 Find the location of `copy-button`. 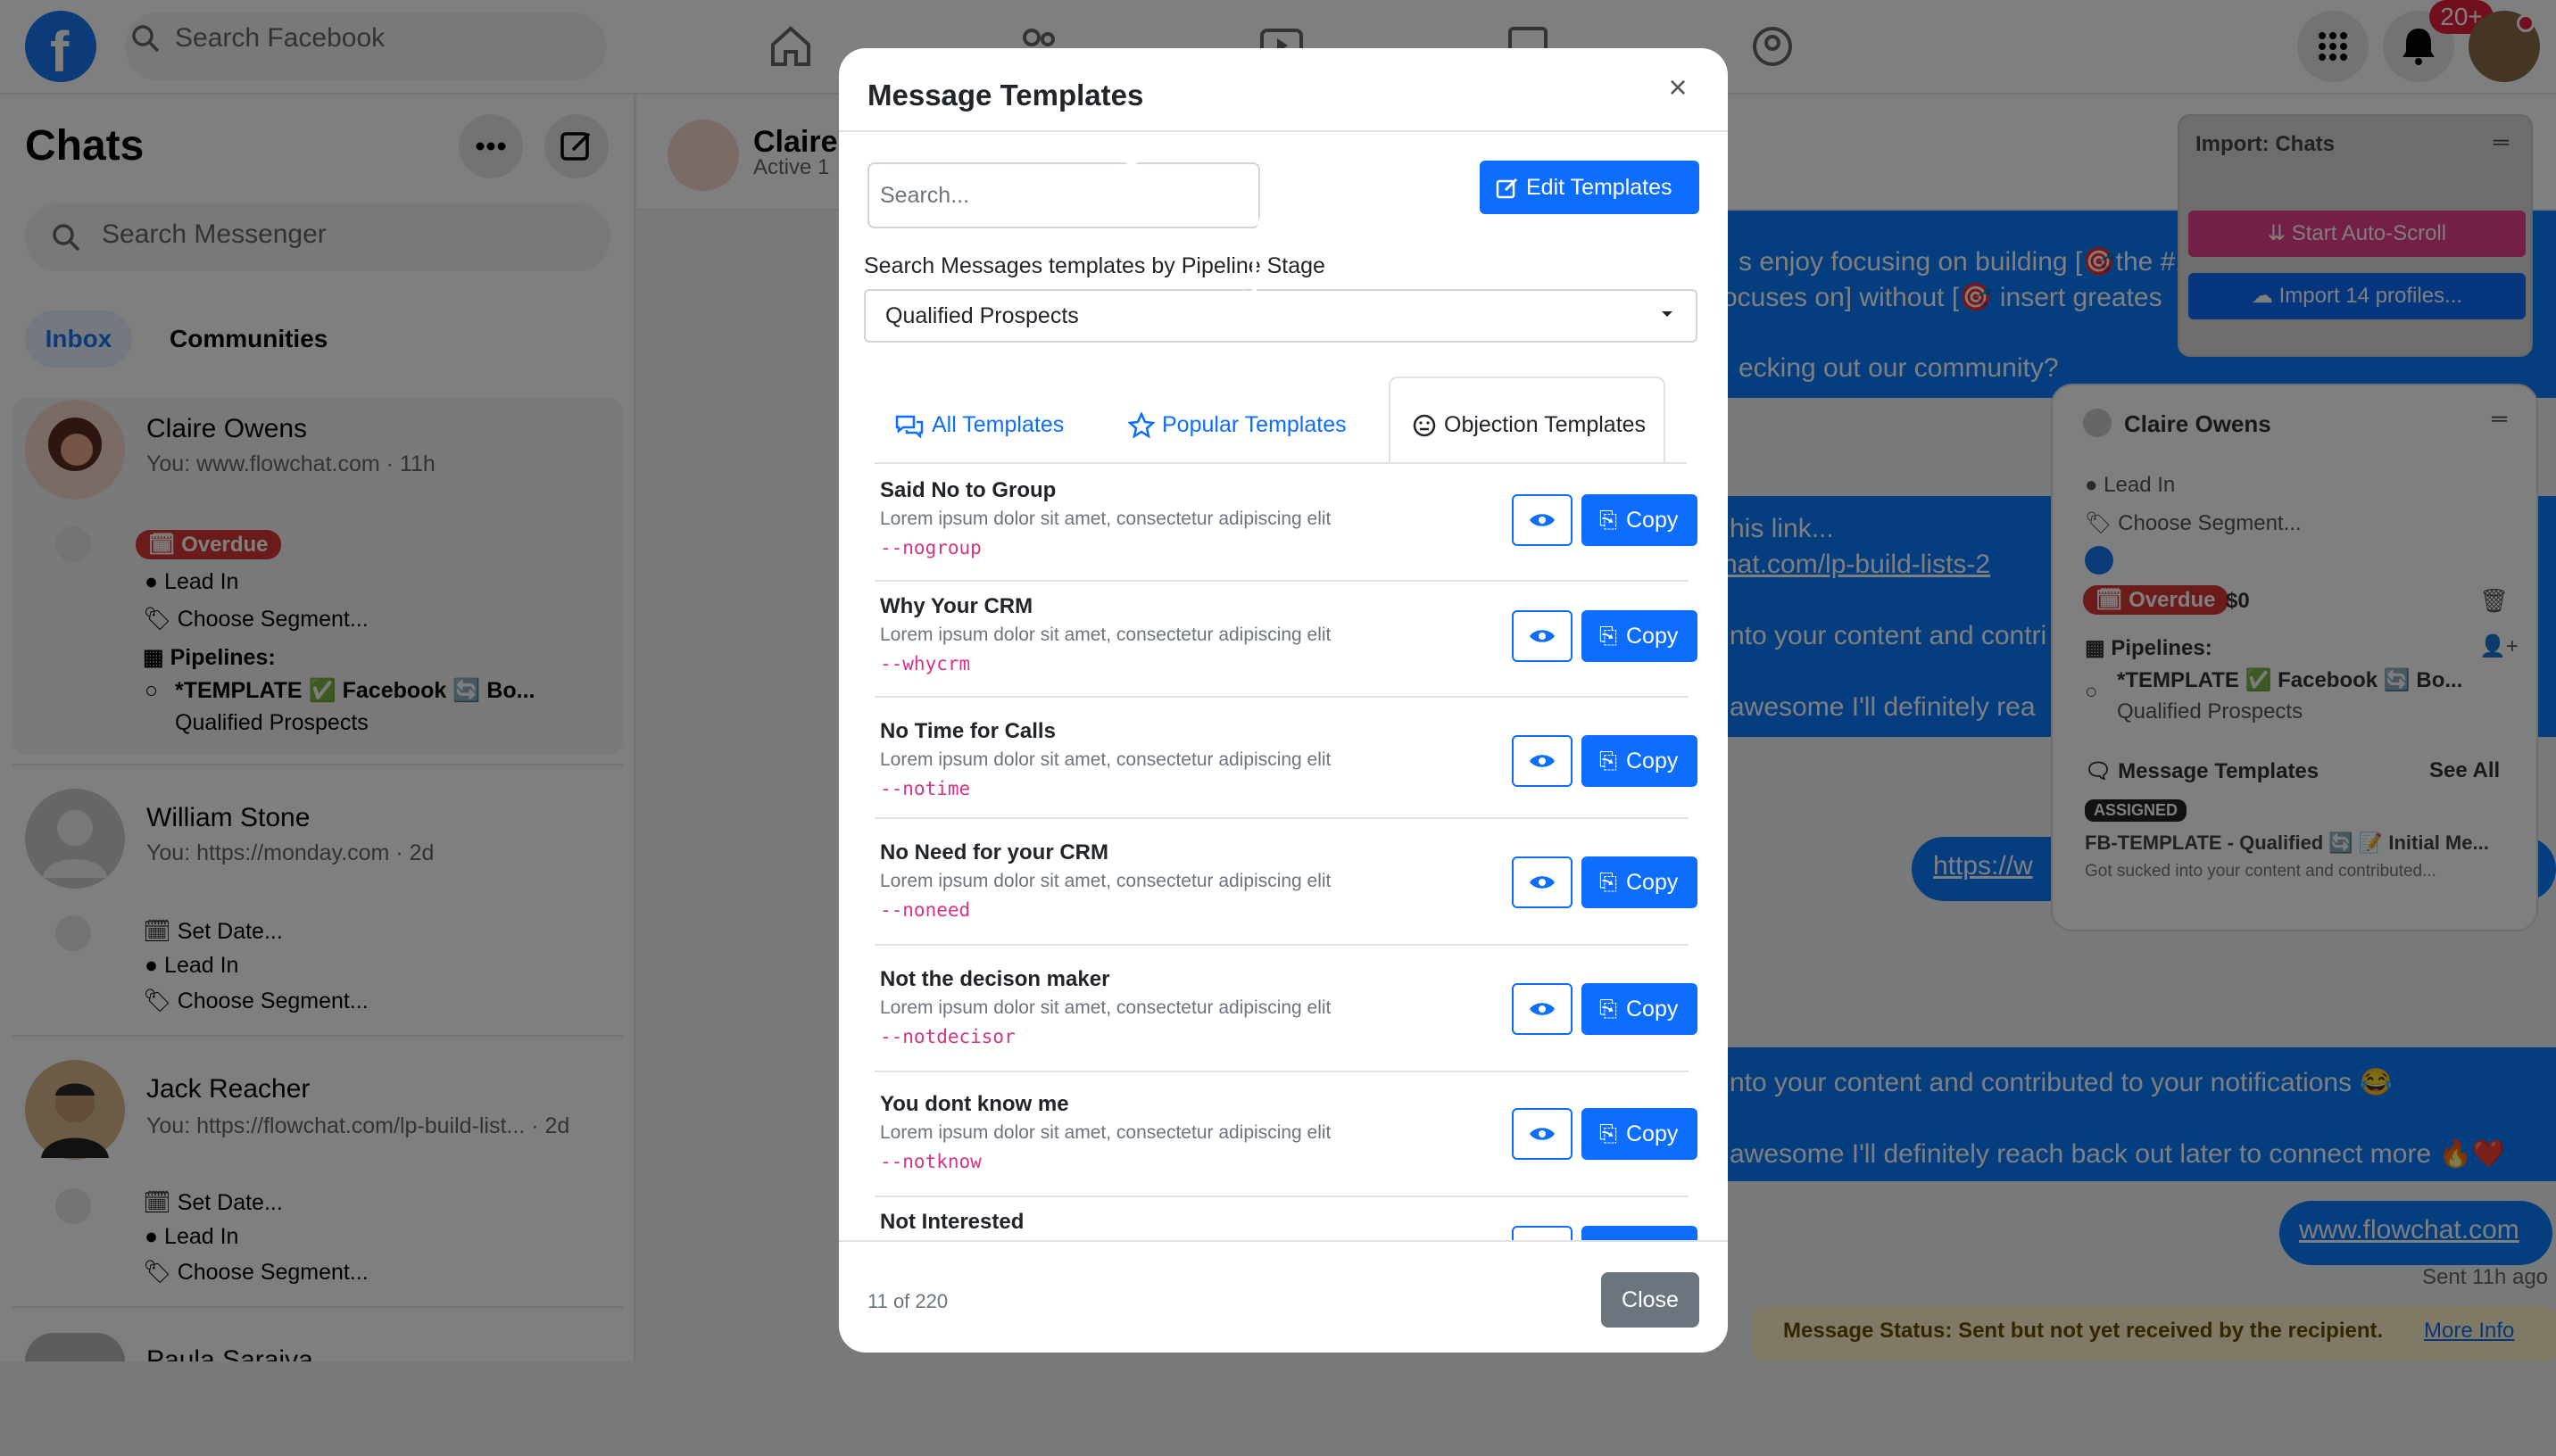

copy-button is located at coordinates (1639, 1233).